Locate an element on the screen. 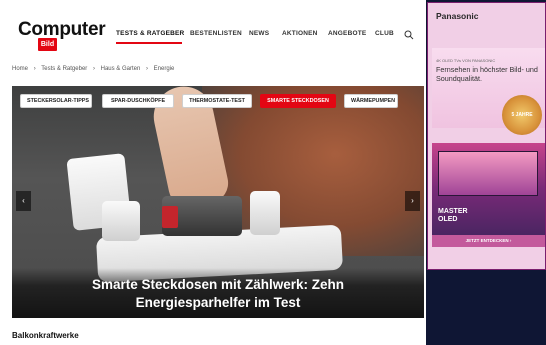  chip-smarte-steckdosen: SMARTE STECKDOSEN is located at coordinates (298, 101).